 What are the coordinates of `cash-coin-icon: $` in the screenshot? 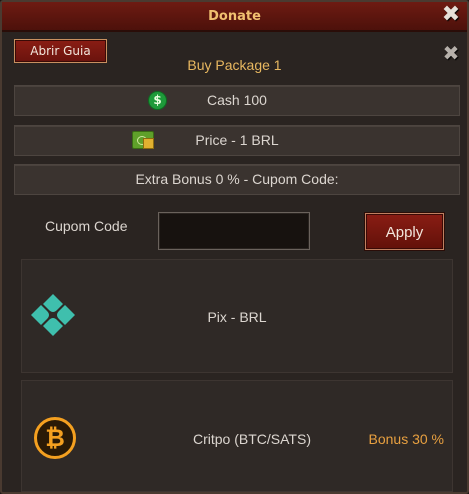 It's located at (157, 100).